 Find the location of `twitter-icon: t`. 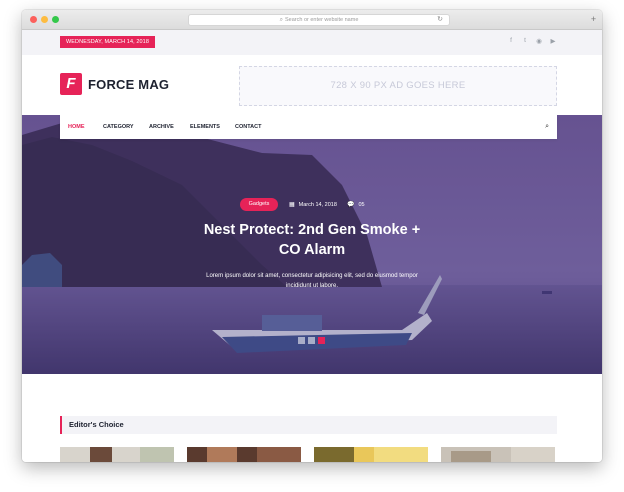

twitter-icon: t is located at coordinates (525, 41).